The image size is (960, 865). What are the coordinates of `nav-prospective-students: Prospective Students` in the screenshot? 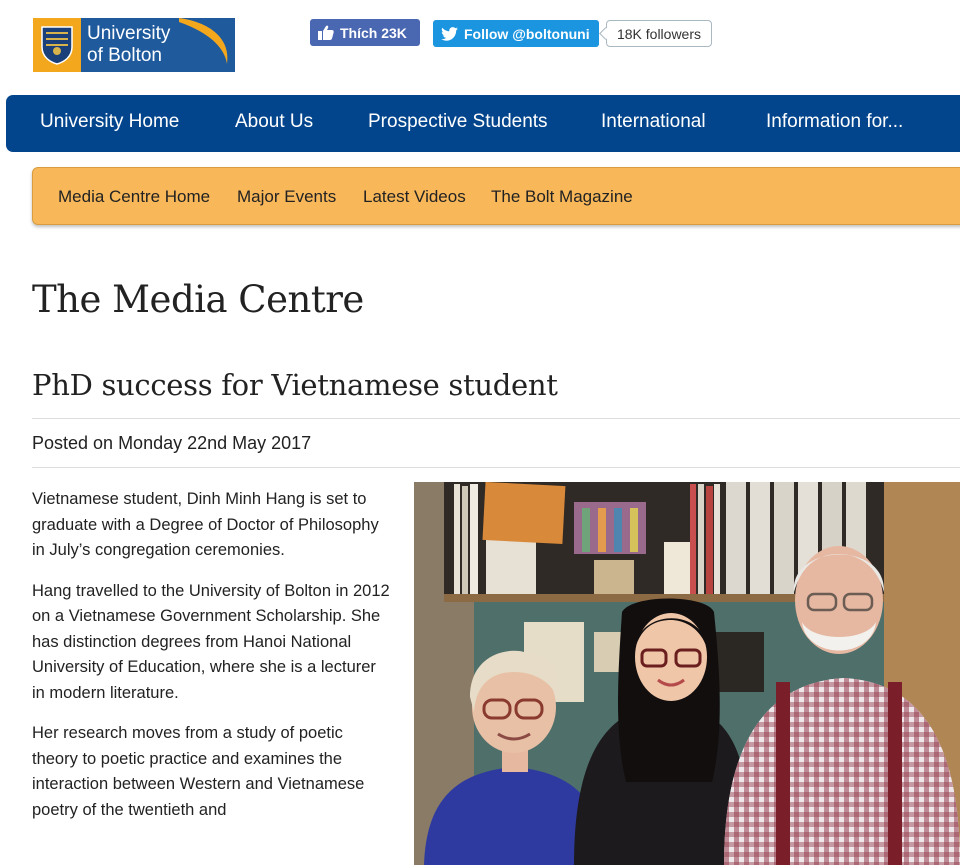 It's located at (458, 122).